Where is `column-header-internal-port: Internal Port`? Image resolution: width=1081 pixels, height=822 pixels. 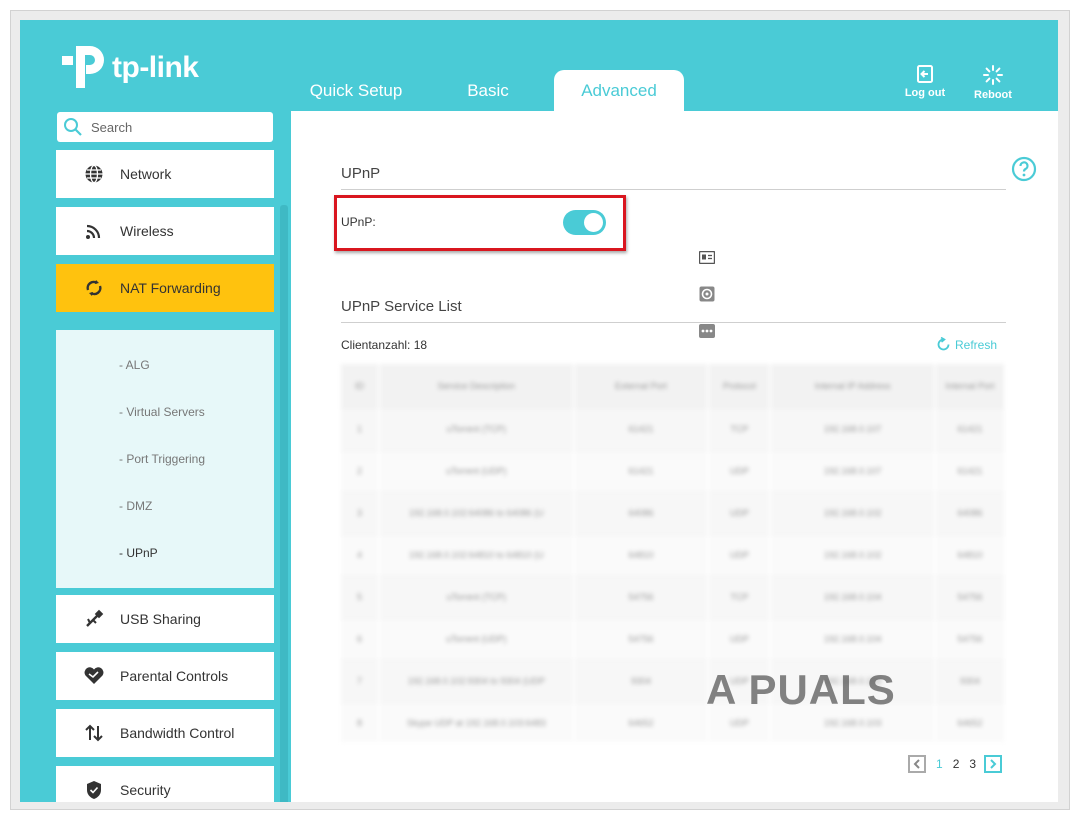 column-header-internal-port: Internal Port is located at coordinates (970, 386).